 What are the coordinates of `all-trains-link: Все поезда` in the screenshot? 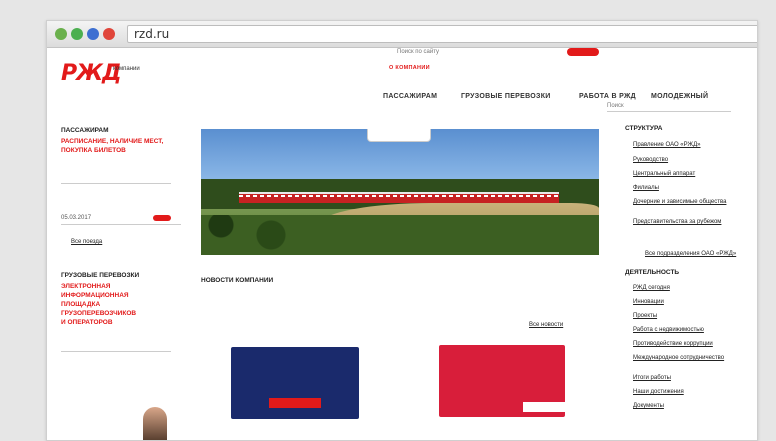 It's located at (86, 242).